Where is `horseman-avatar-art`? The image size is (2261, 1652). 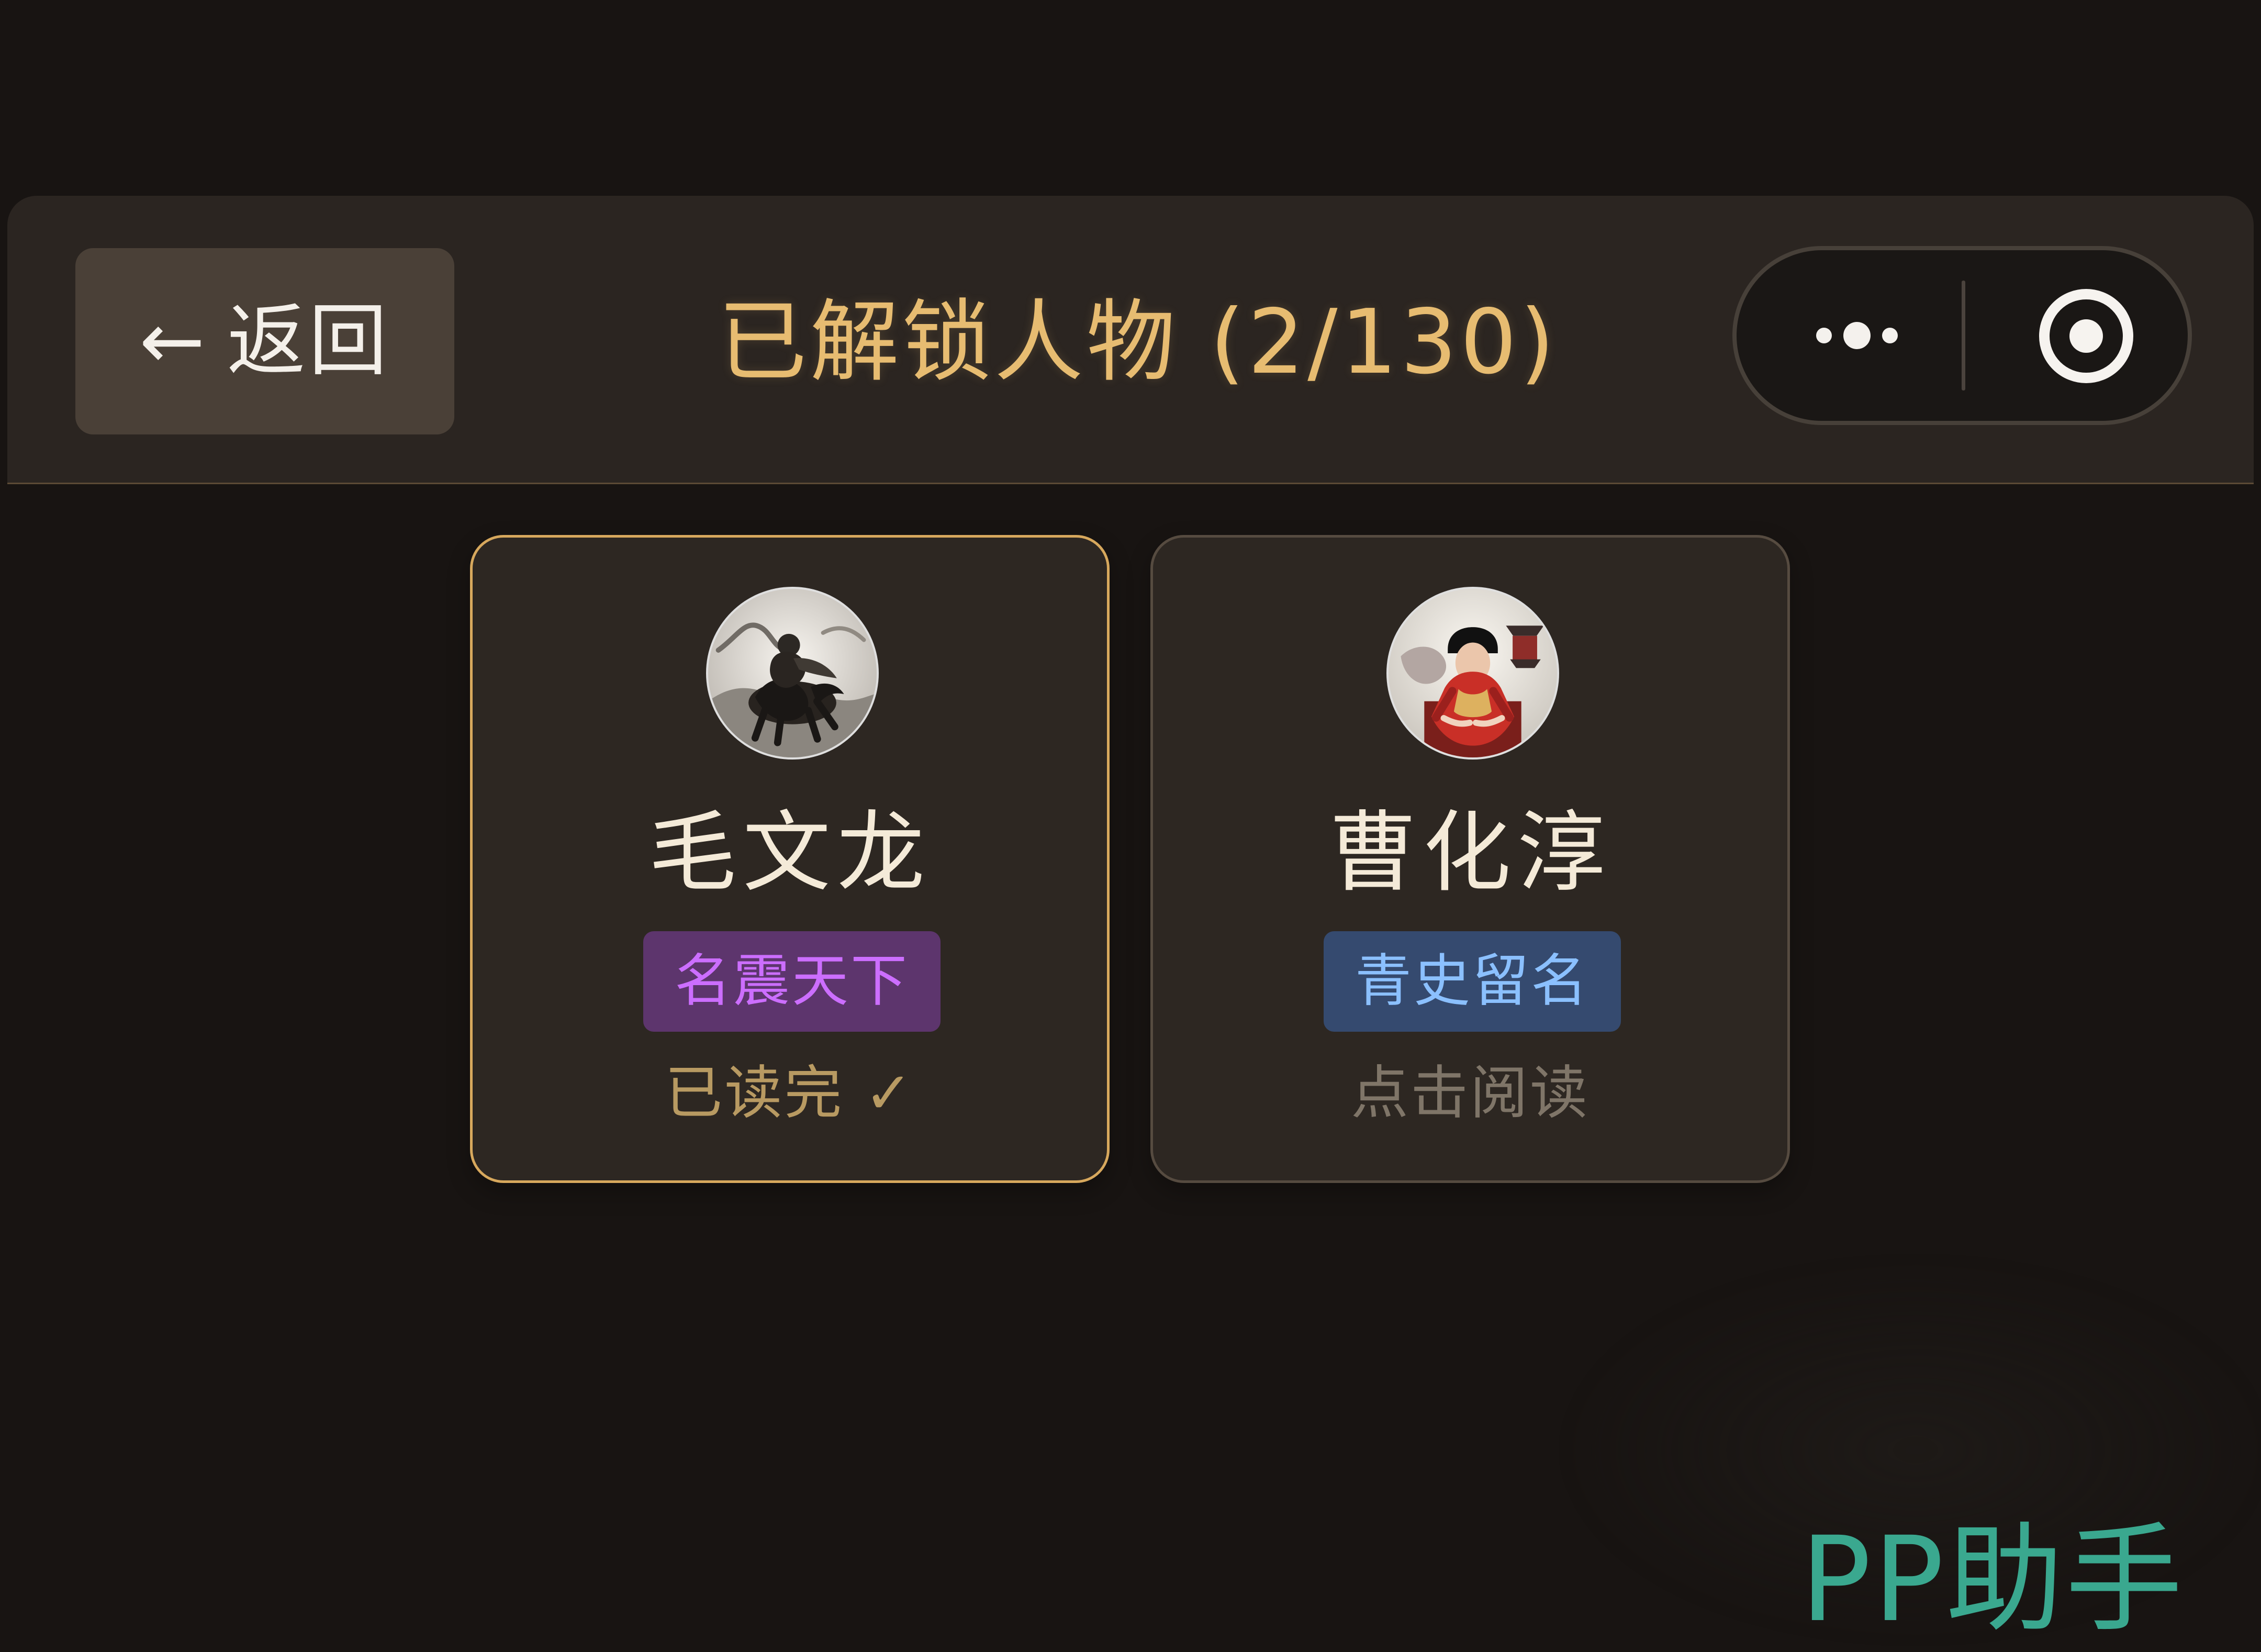
horseman-avatar-art is located at coordinates (792, 673).